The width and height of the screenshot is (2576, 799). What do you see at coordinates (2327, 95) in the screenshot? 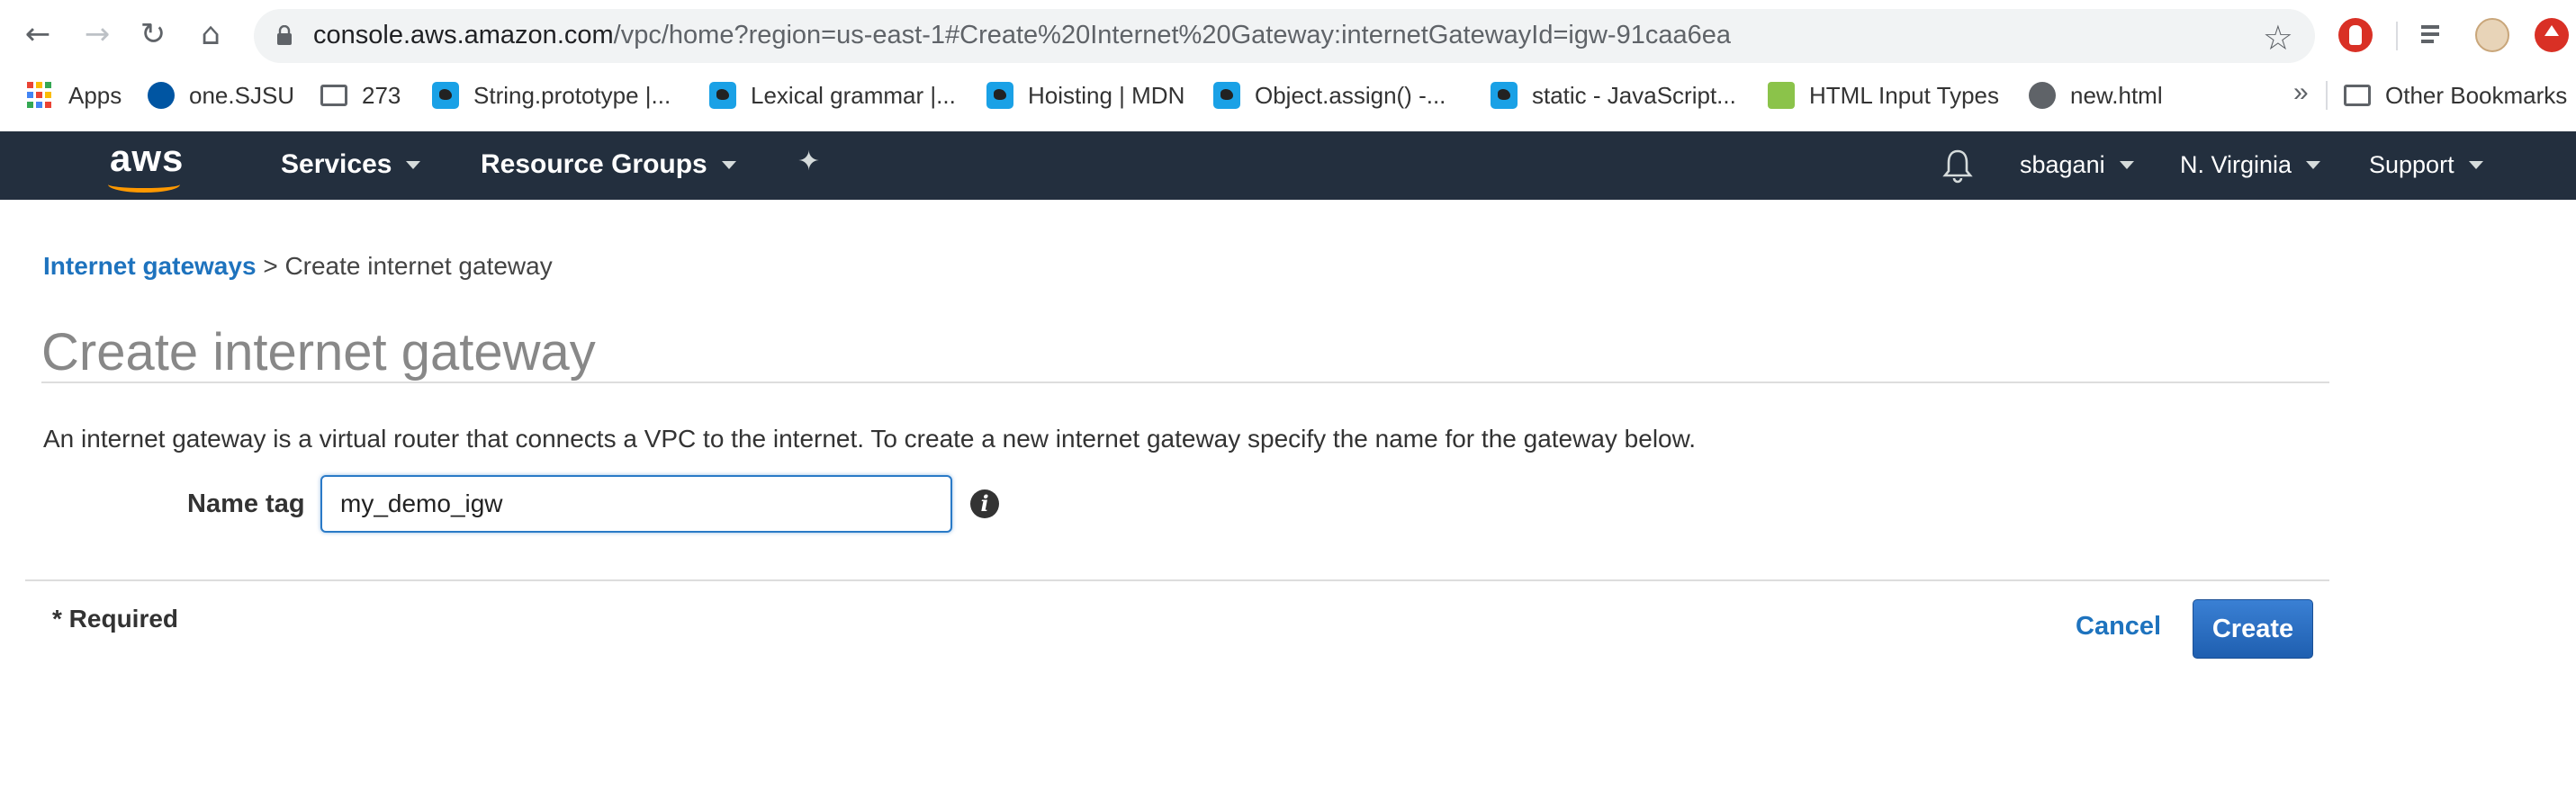
I see `bookmarks-divider` at bounding box center [2327, 95].